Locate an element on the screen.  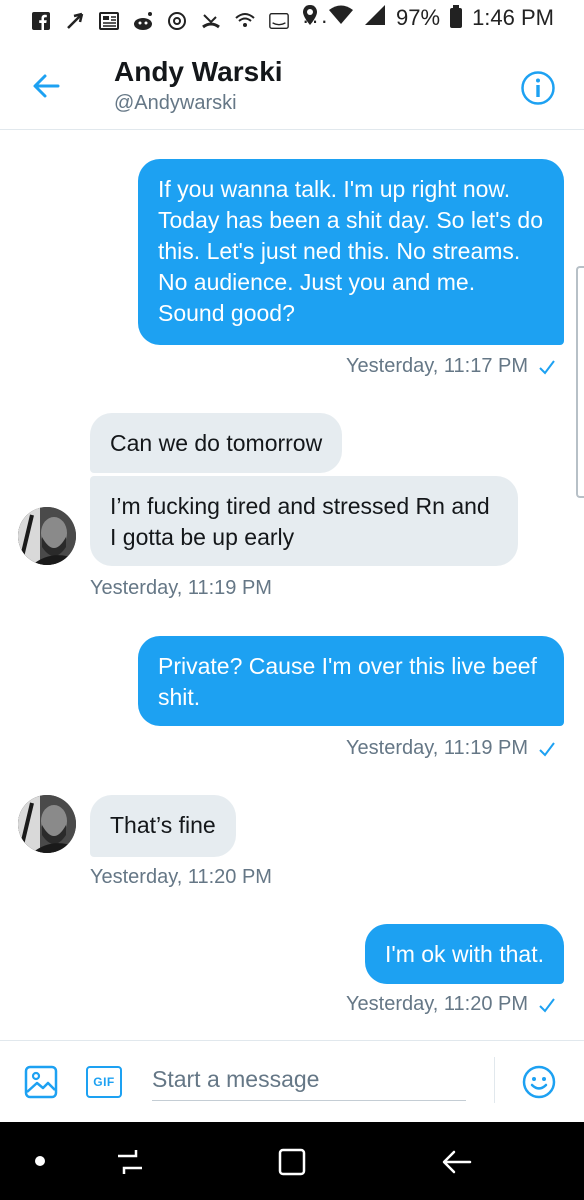
divider is located at coordinates (494, 1080).